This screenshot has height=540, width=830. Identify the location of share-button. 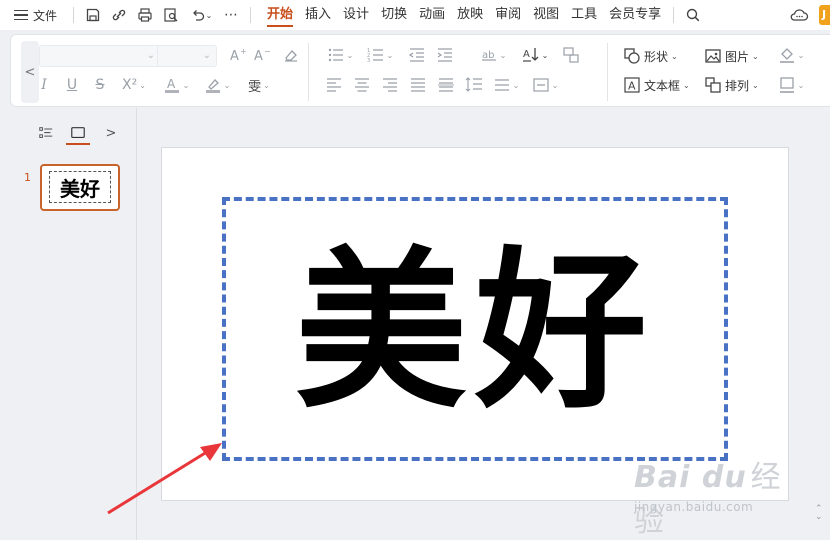
(119, 15).